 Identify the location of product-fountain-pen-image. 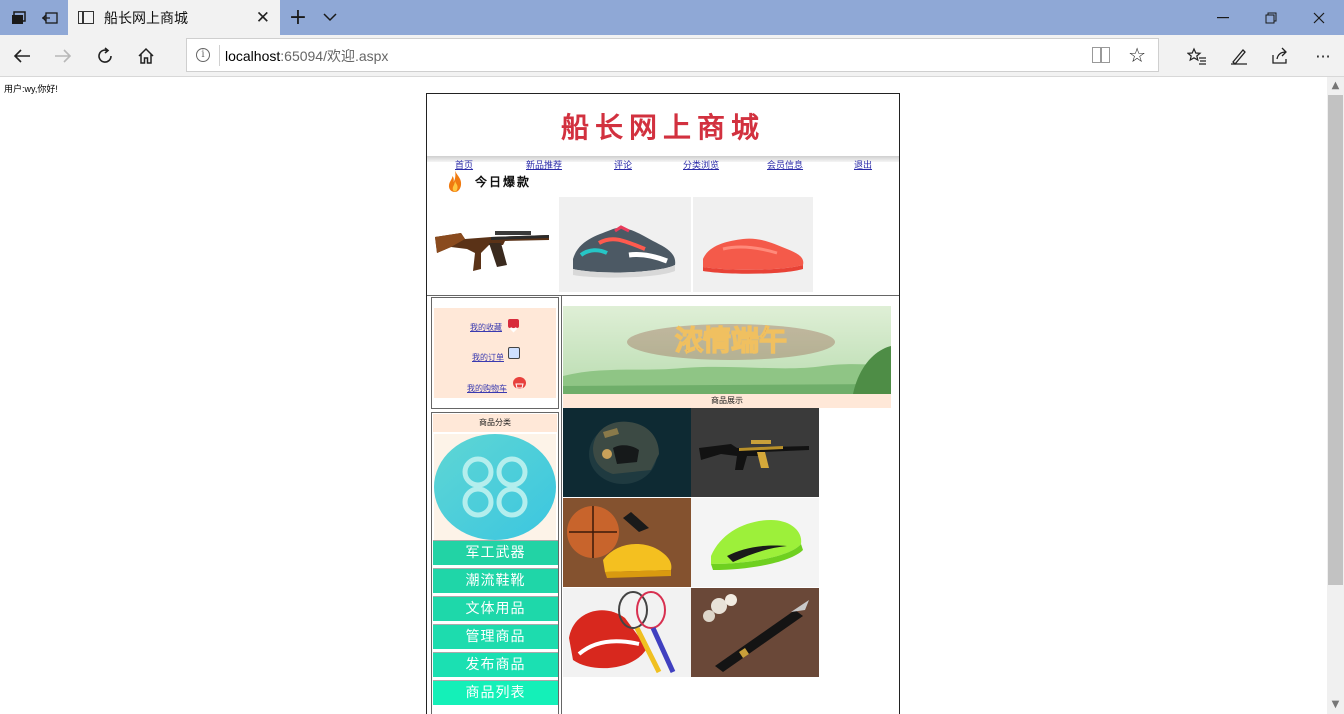
(755, 632).